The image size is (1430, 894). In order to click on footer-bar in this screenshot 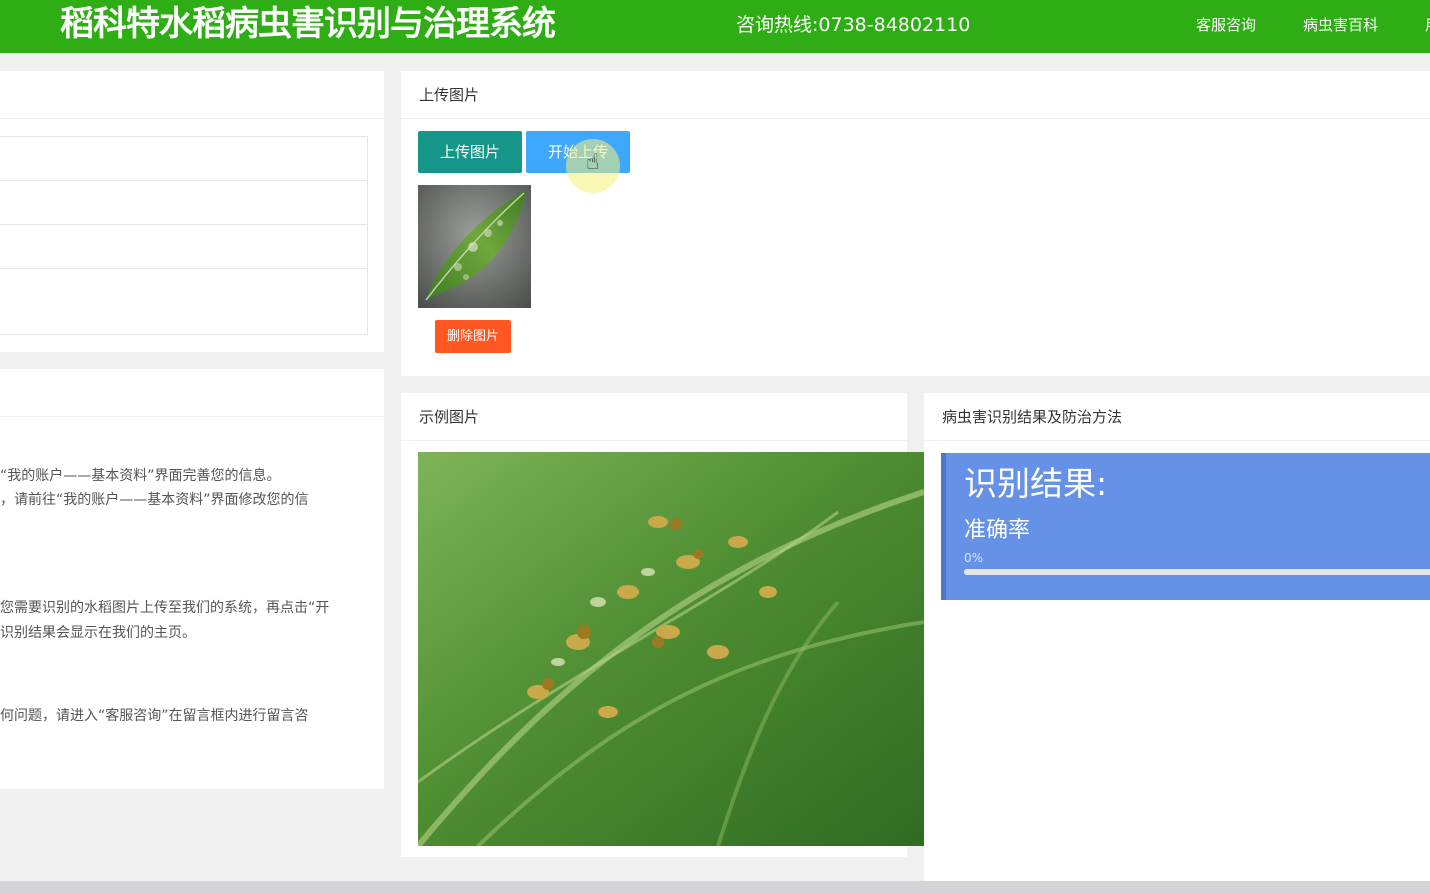, I will do `click(715, 887)`.